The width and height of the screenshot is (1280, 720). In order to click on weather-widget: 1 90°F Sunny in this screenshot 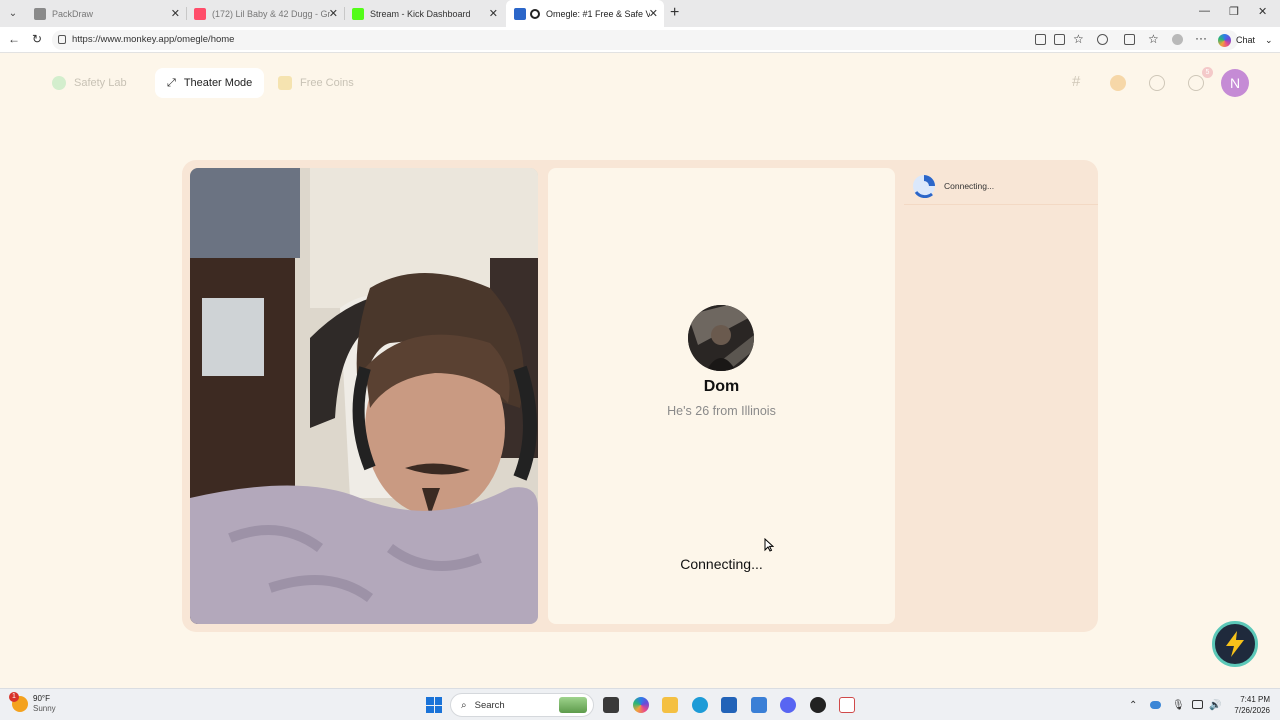, I will do `click(32, 703)`.